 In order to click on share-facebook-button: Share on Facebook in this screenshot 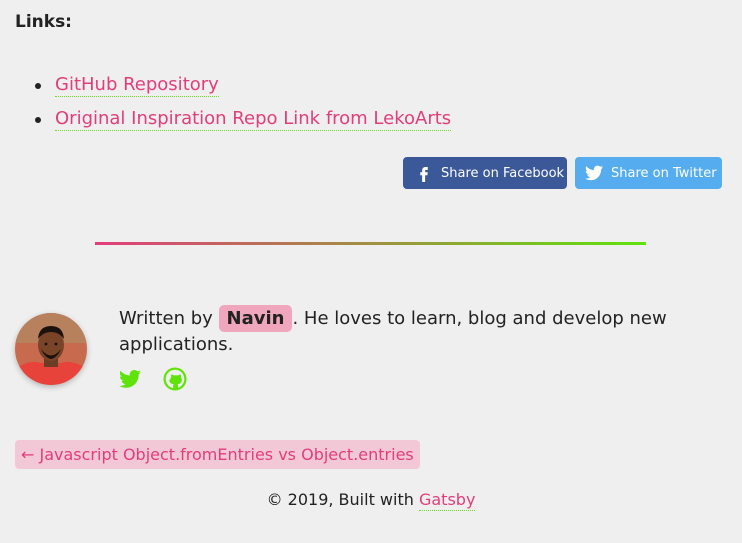, I will do `click(485, 173)`.